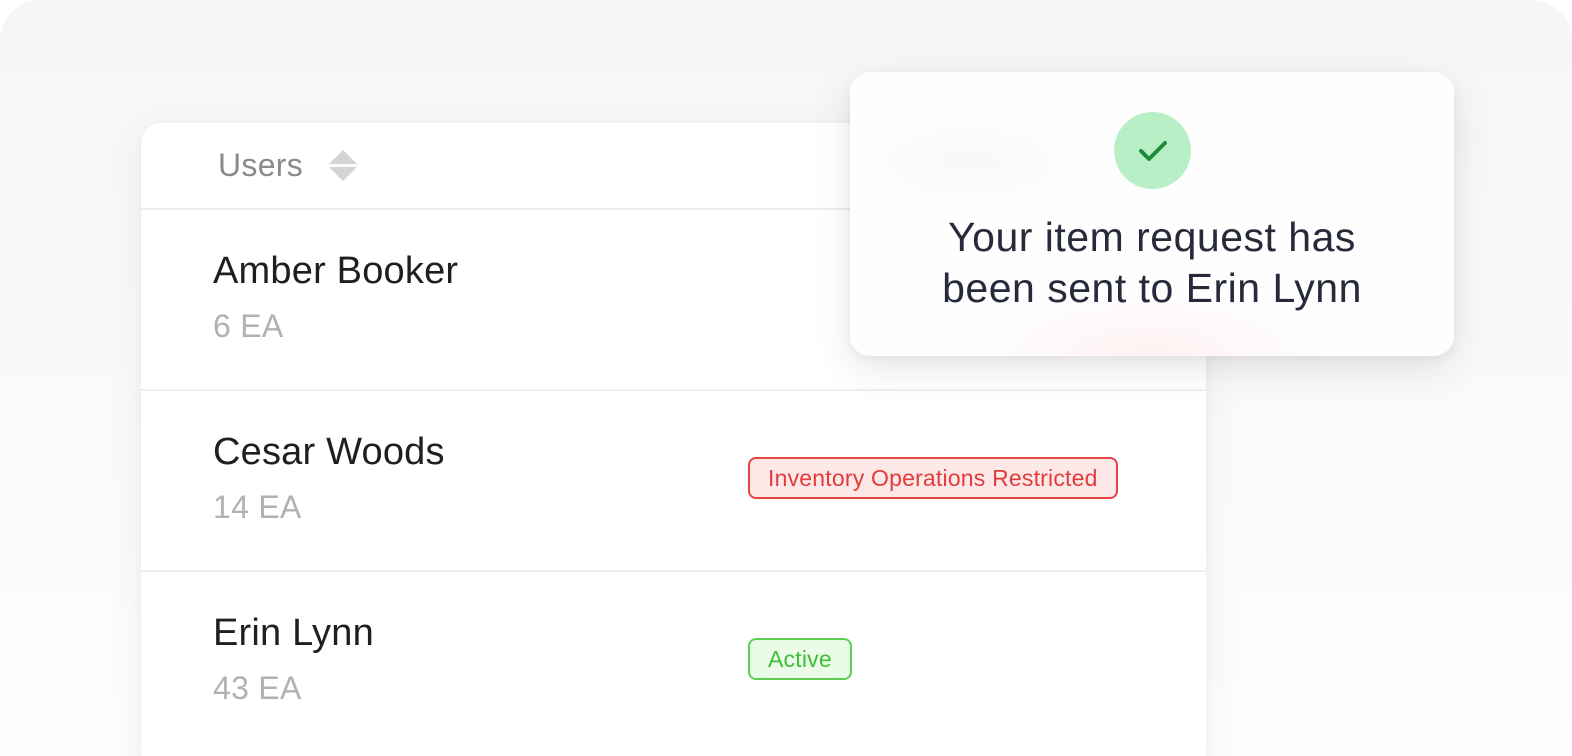  I want to click on sort-icon, so click(343, 166).